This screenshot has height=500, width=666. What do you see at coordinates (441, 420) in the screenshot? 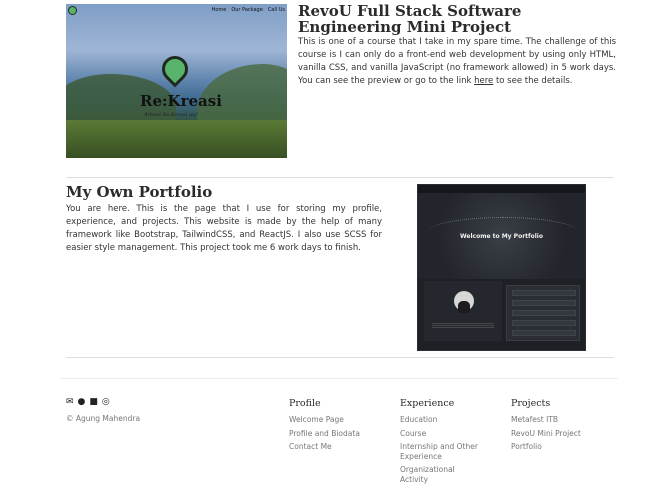
I see `footer-link: Education` at bounding box center [441, 420].